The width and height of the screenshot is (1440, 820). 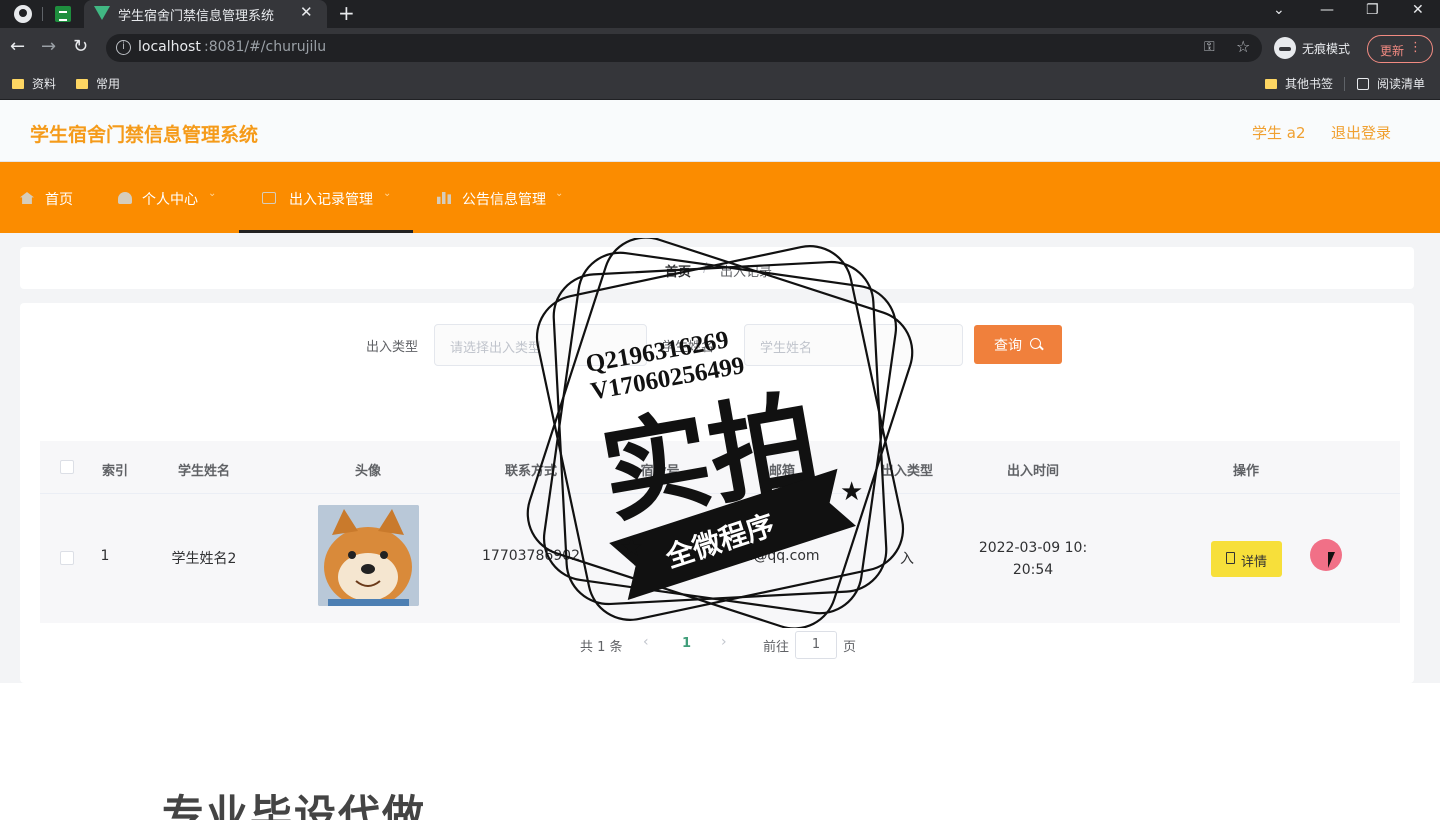 I want to click on home-icon, so click(x=27, y=198).